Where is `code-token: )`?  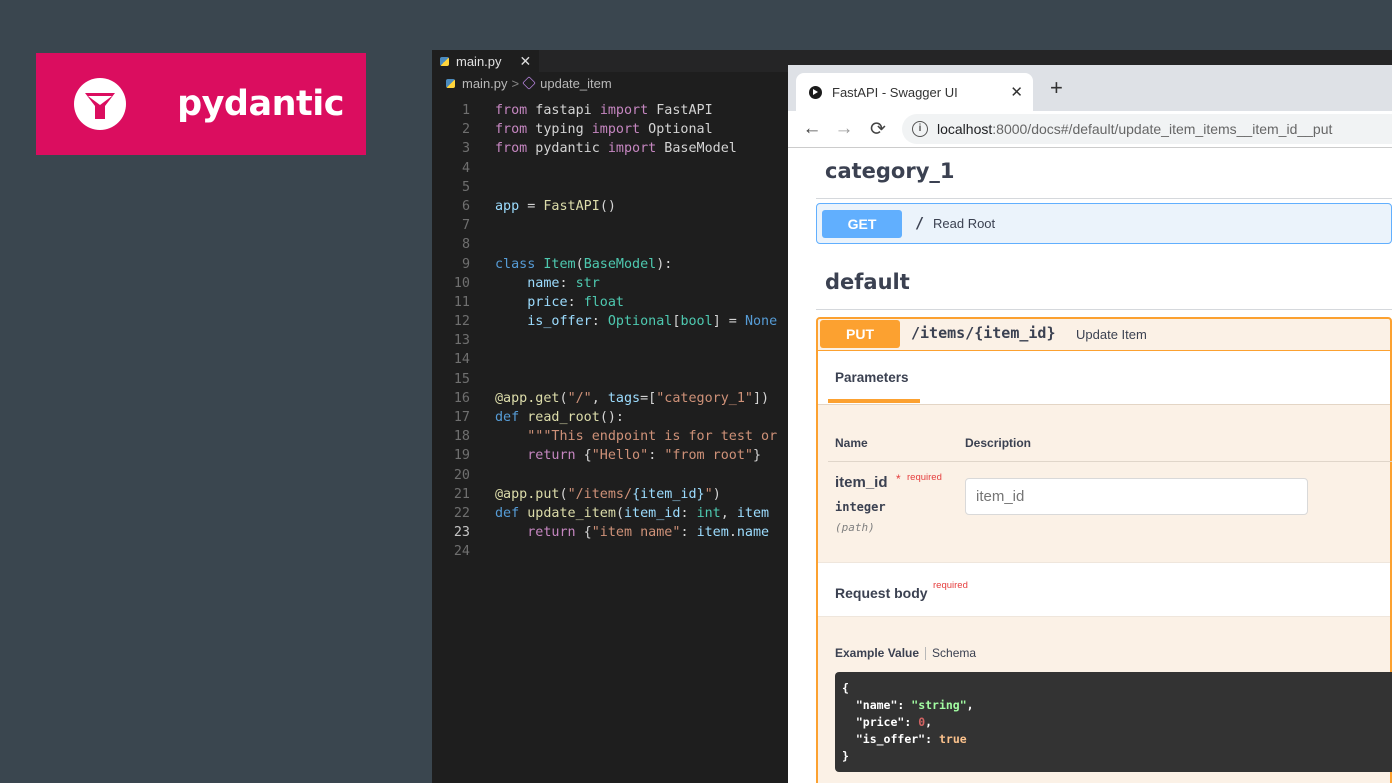
code-token: ) is located at coordinates (716, 494).